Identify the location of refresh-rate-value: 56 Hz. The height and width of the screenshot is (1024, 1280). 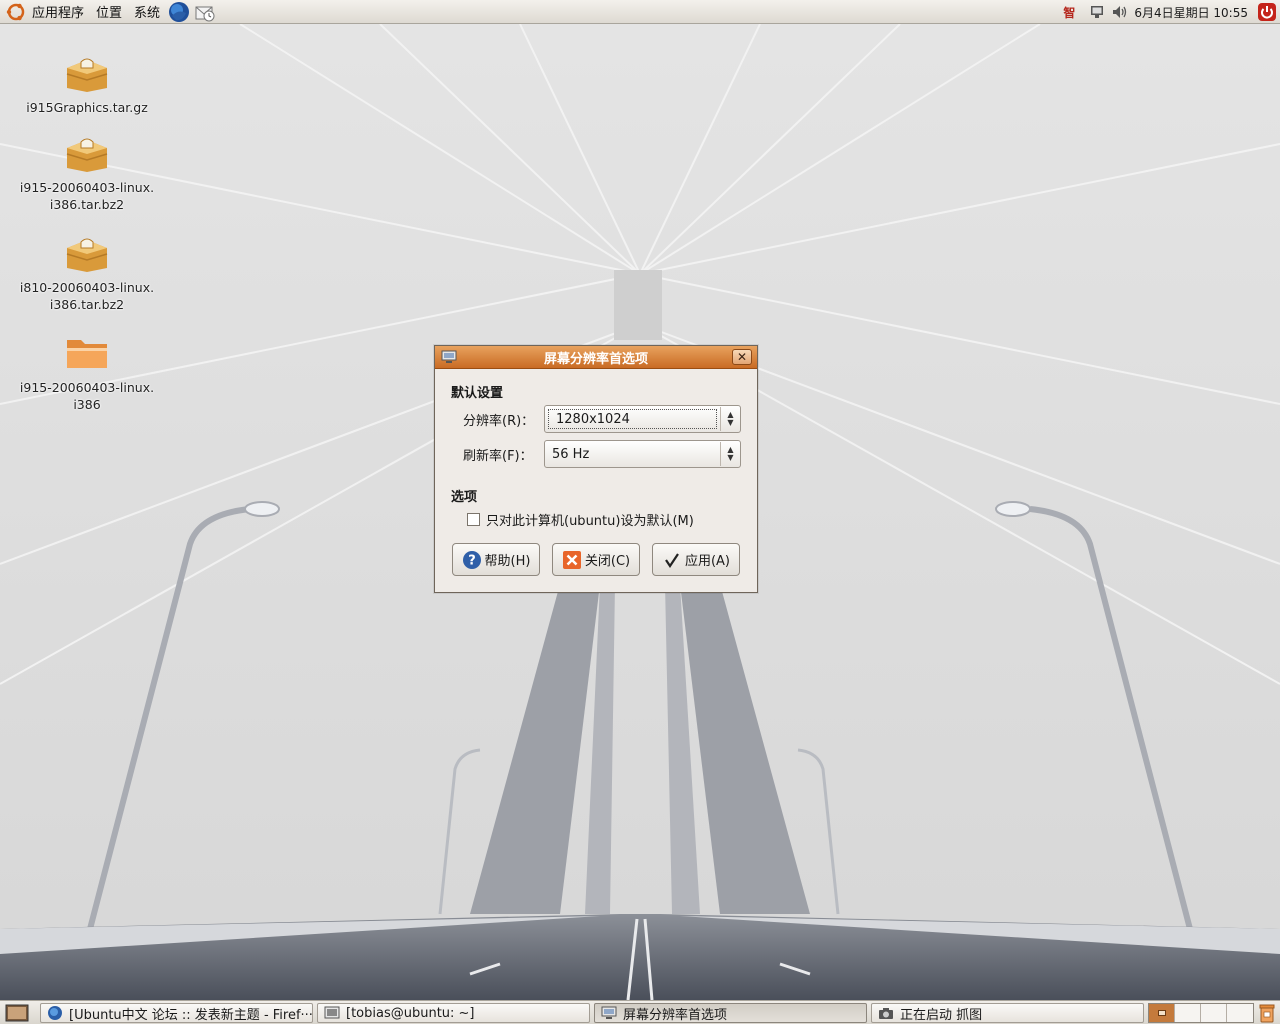
(571, 454).